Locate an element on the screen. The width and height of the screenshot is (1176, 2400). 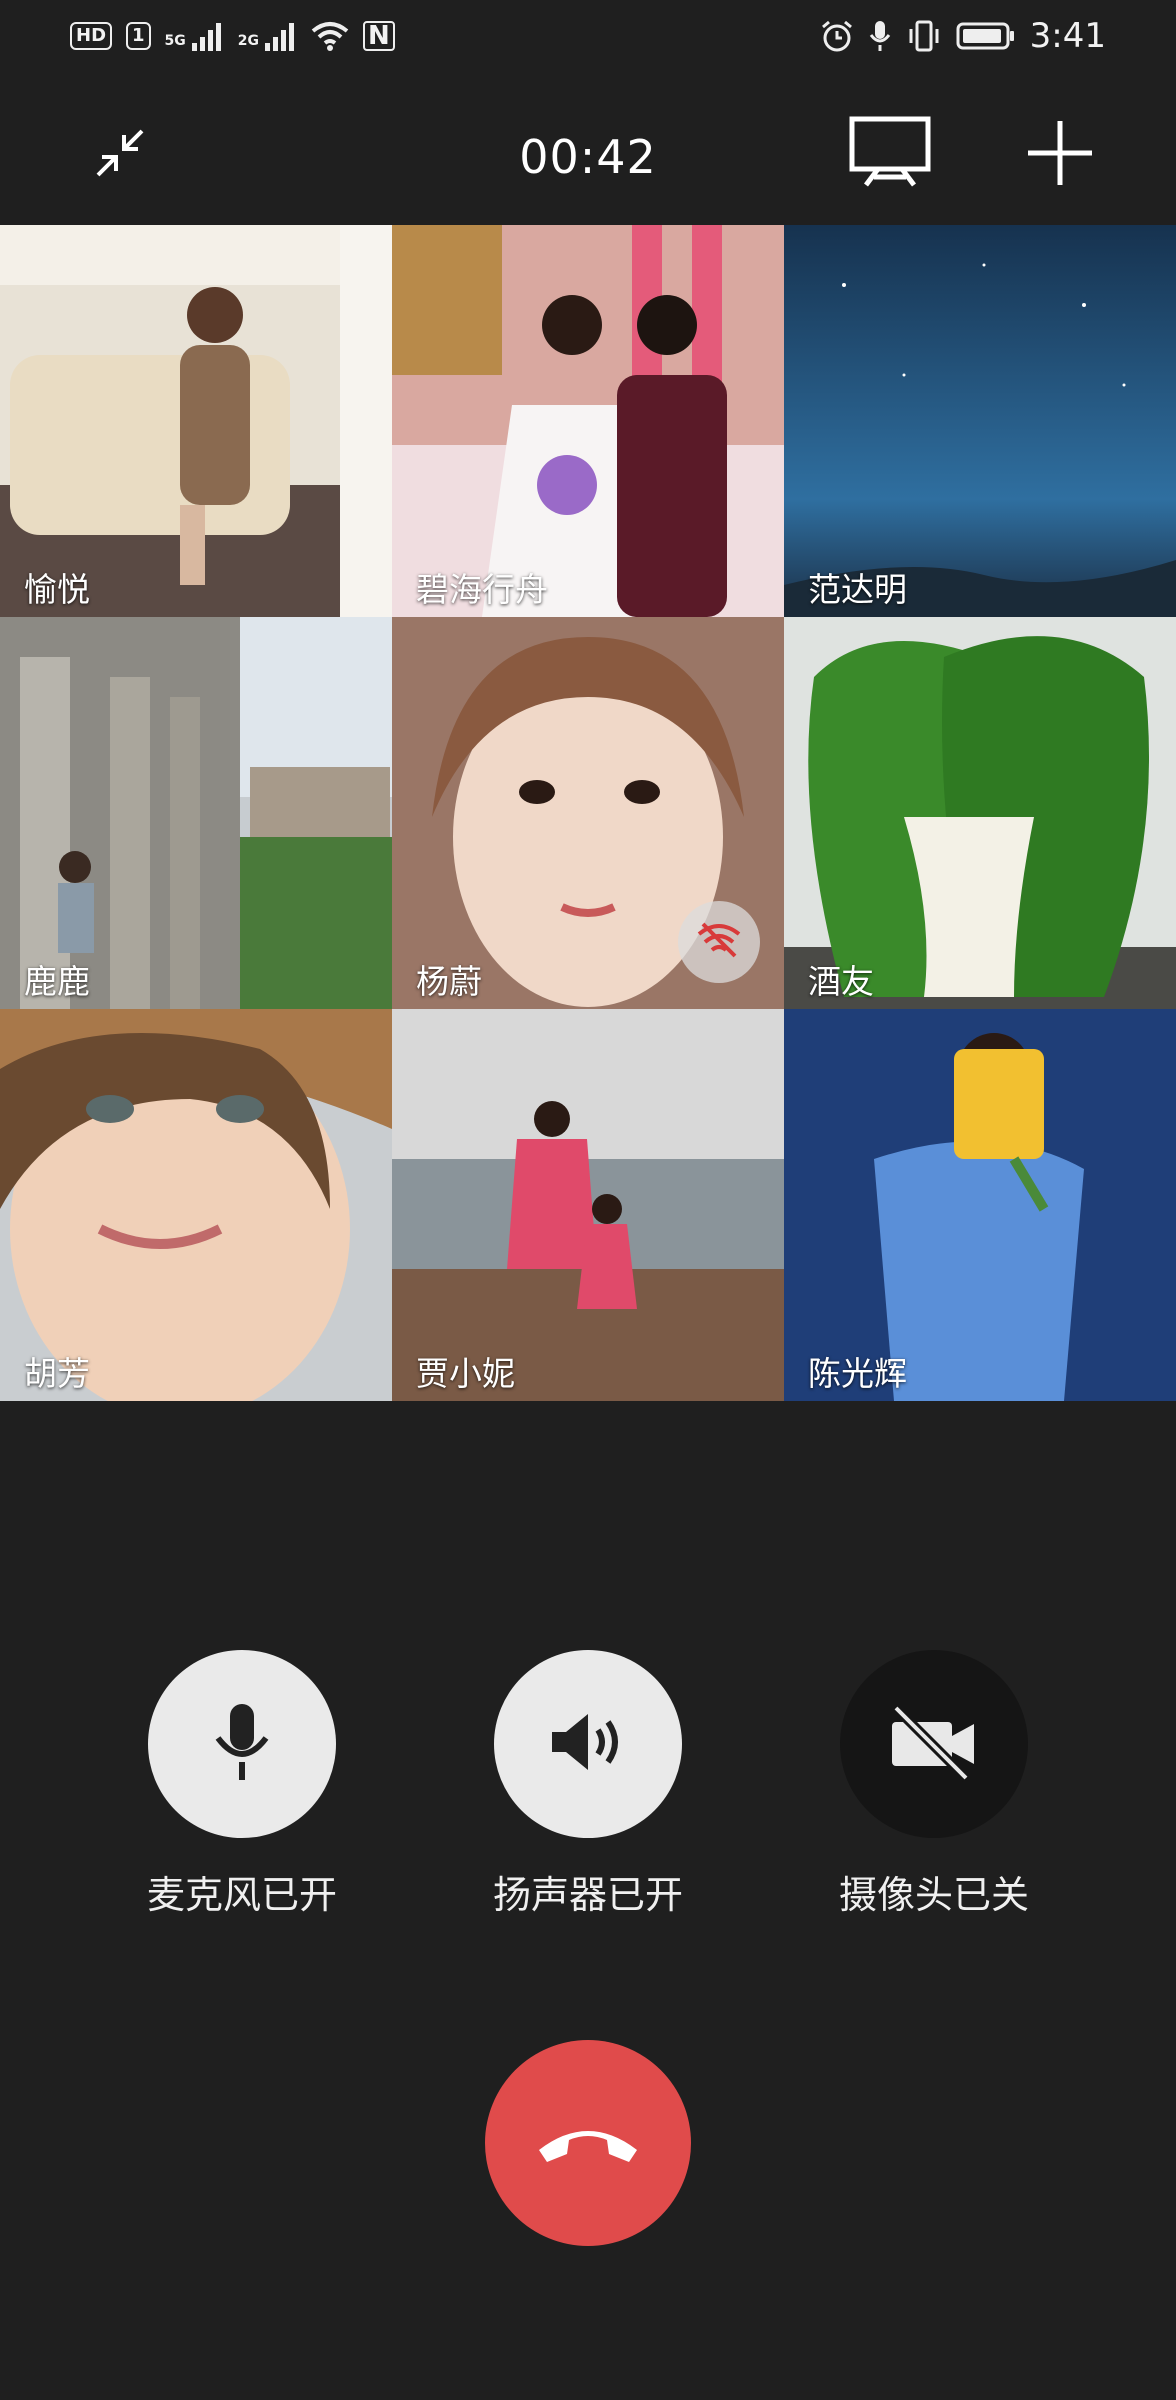
participant-tile: 酒友 is located at coordinates (980, 813).